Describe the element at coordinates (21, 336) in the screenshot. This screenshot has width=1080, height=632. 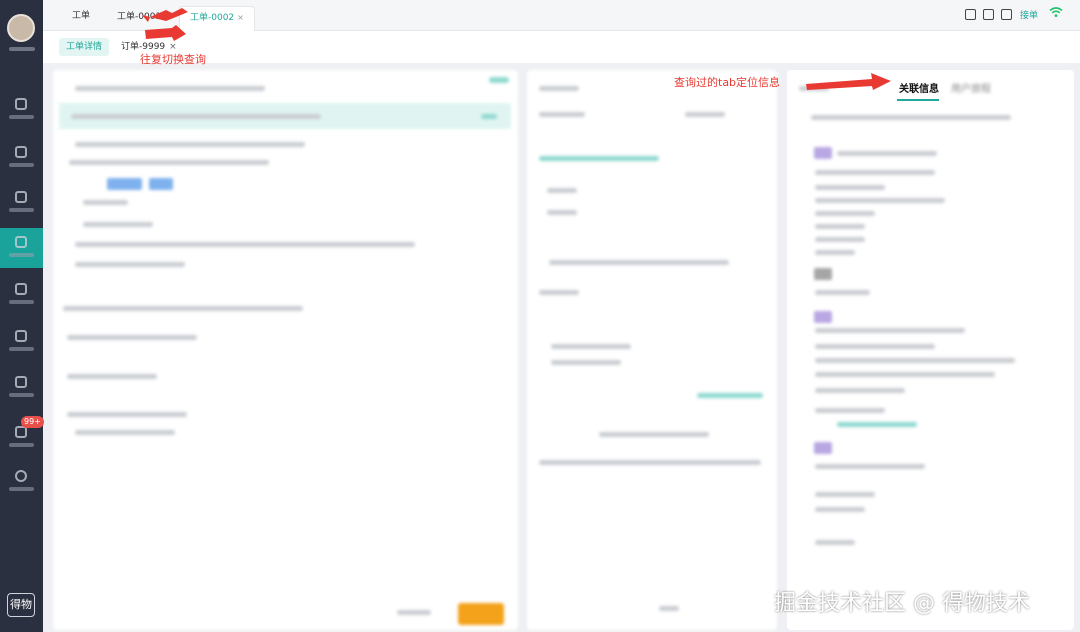
I see `book-icon` at that location.